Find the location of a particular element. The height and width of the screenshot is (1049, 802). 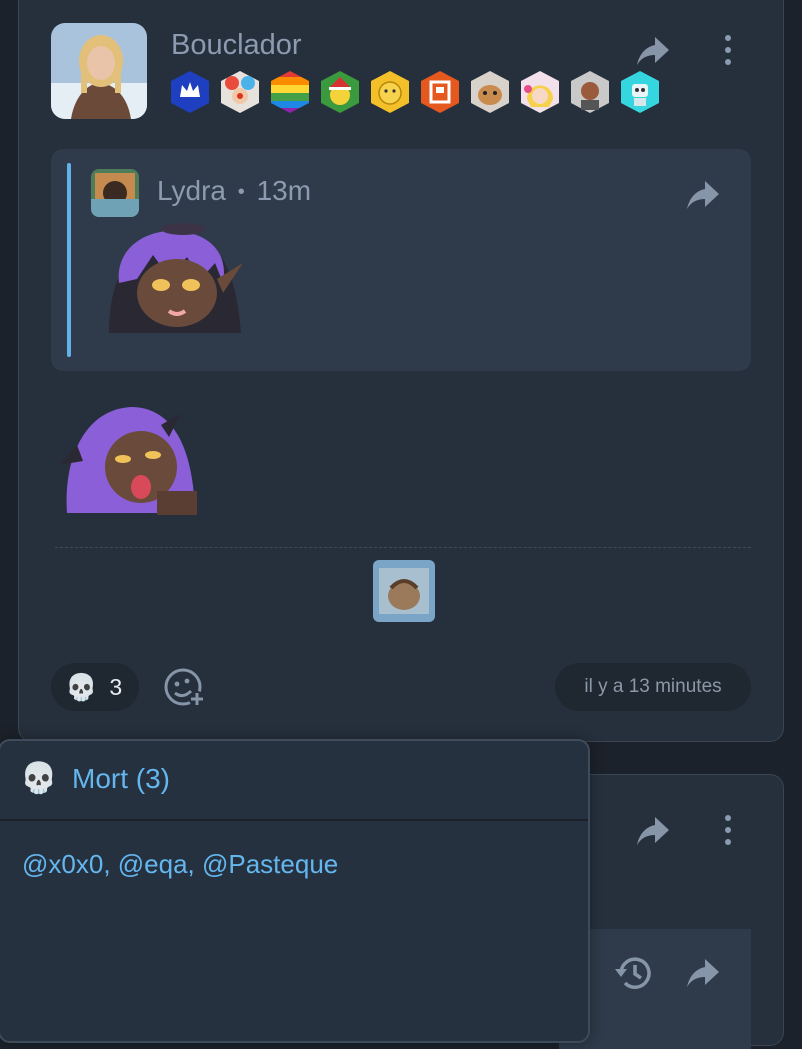

face-badge-icon is located at coordinates (390, 92).